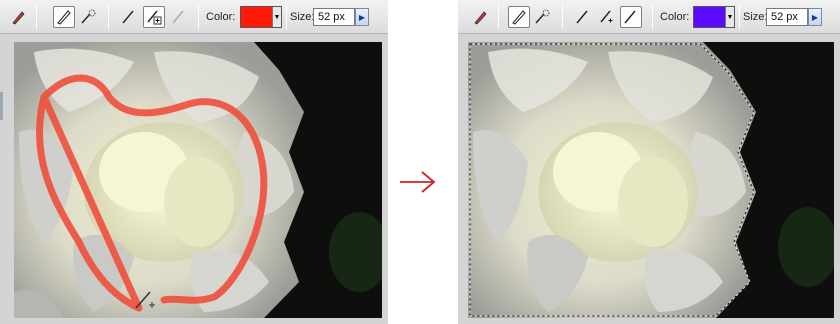 The height and width of the screenshot is (324, 840). Describe the element at coordinates (1, 106) in the screenshot. I see `side-ruler` at that location.